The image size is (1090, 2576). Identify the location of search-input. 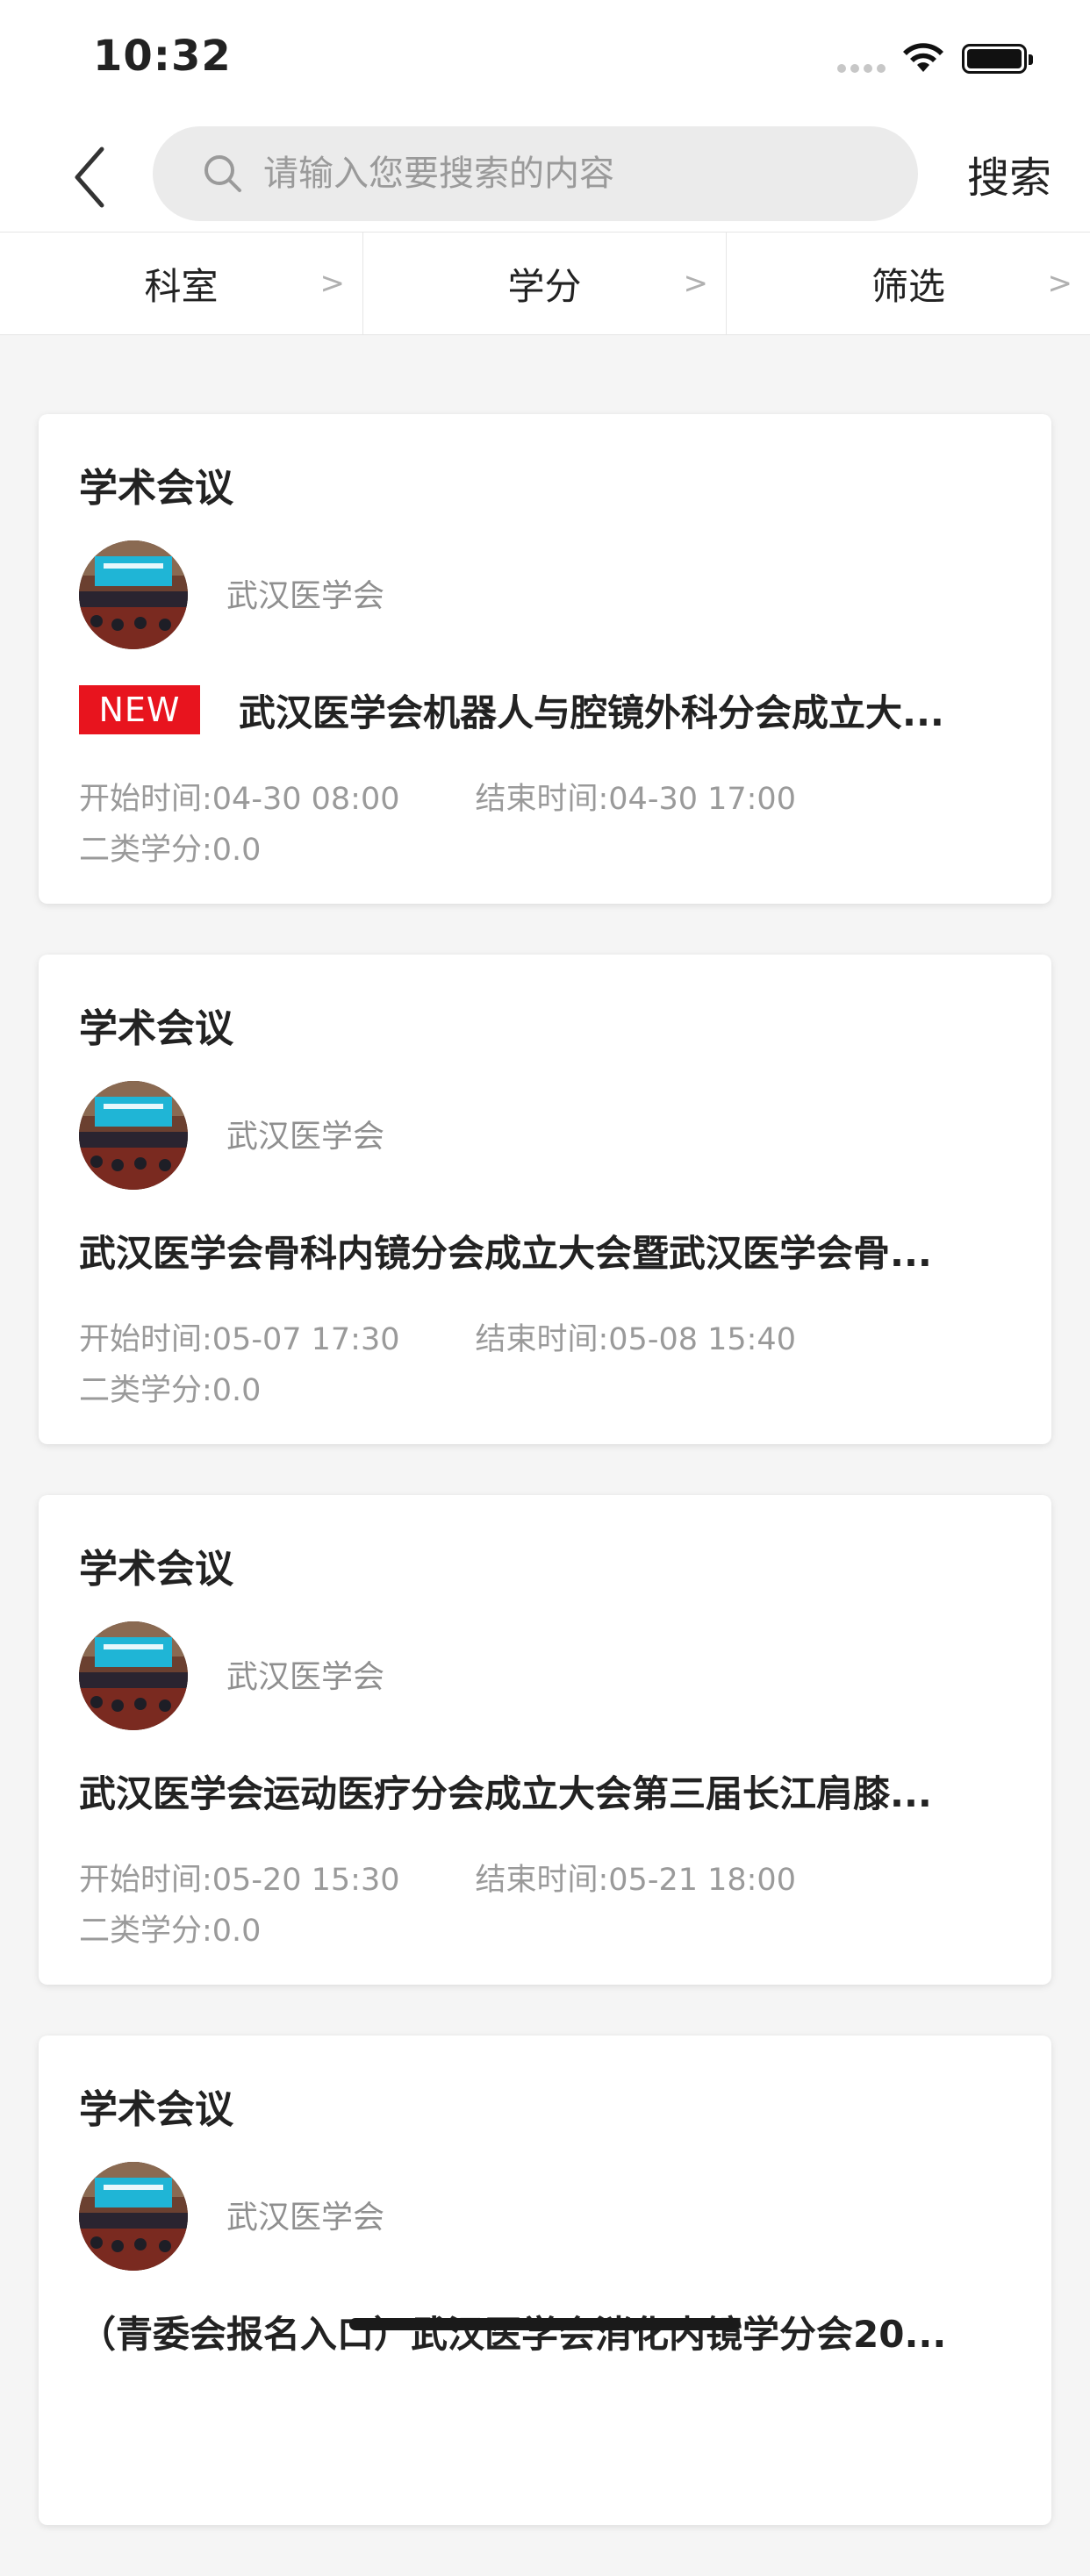
(579, 173).